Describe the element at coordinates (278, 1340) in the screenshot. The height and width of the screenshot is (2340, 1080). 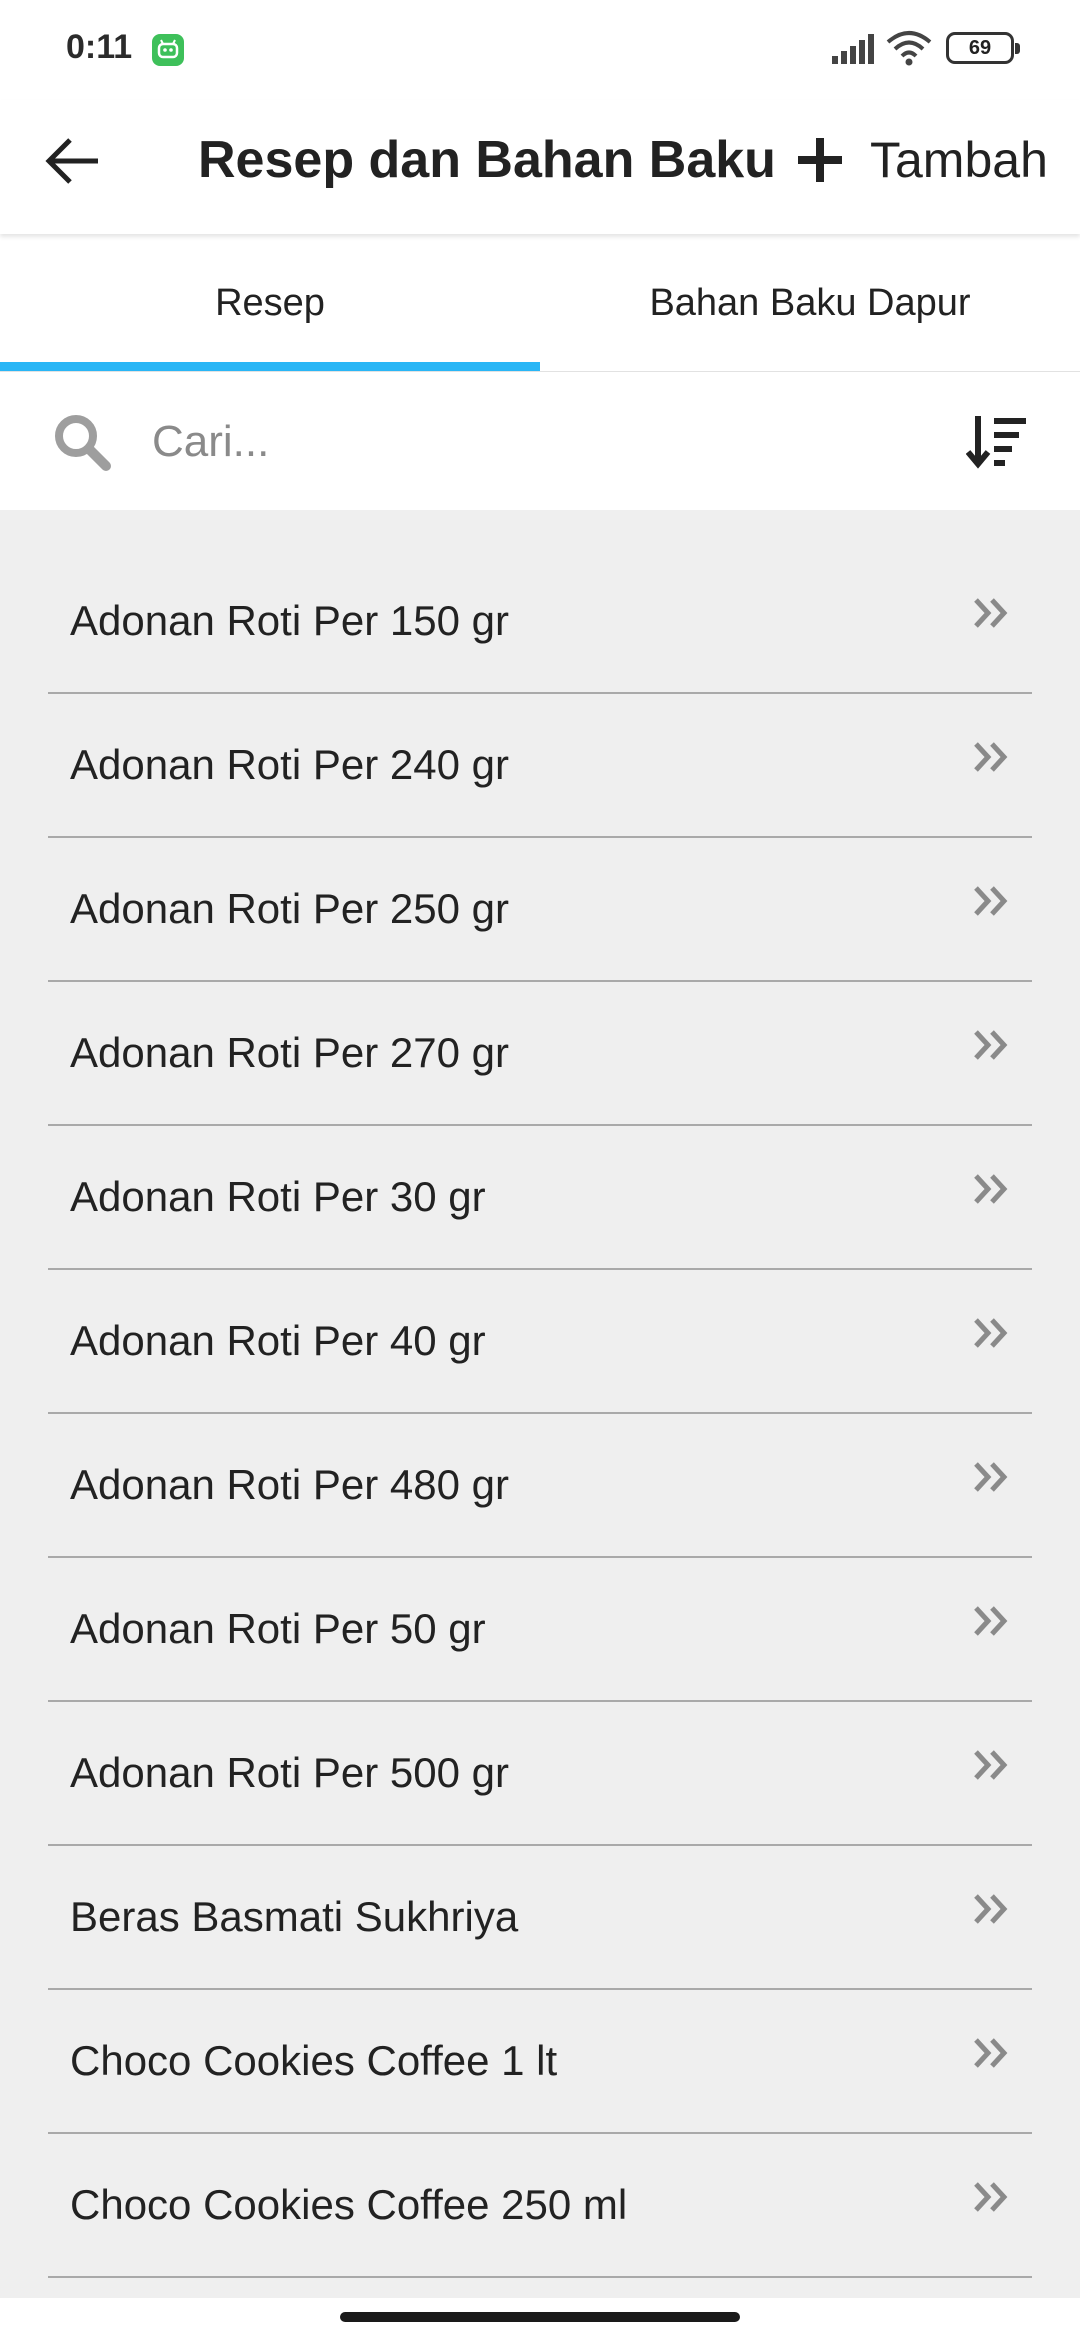
I see `recipe-name: Adonan Roti Per 40 gr` at that location.